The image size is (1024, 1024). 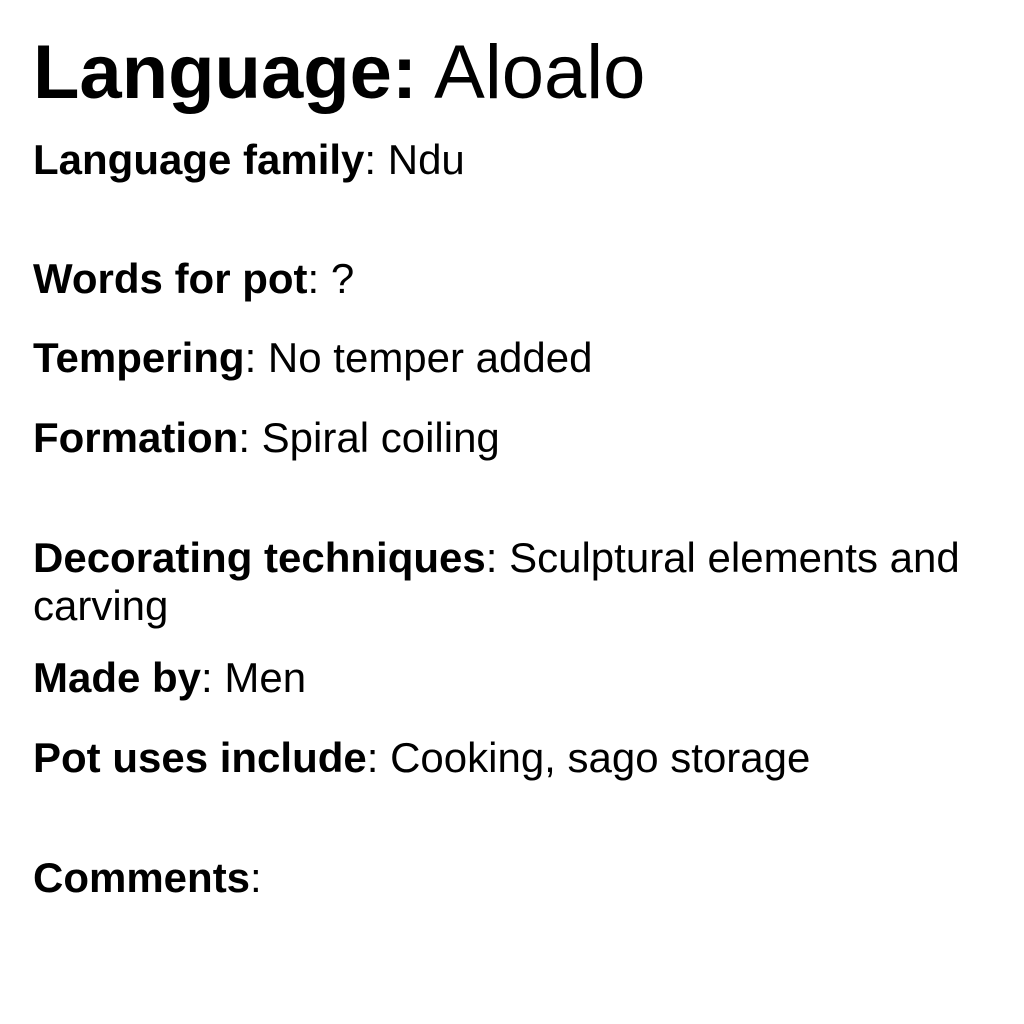 What do you see at coordinates (337, 278) in the screenshot?
I see `field-value: ?` at bounding box center [337, 278].